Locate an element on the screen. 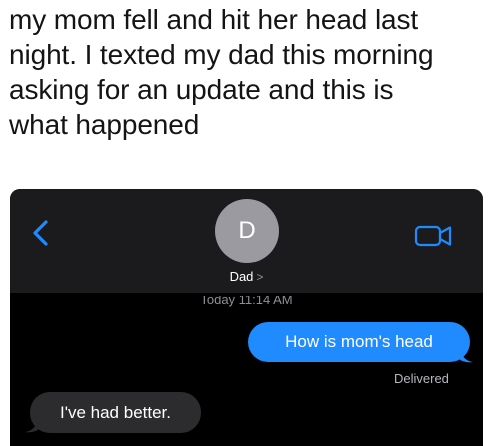 The height and width of the screenshot is (446, 495). back-button is located at coordinates (41, 233).